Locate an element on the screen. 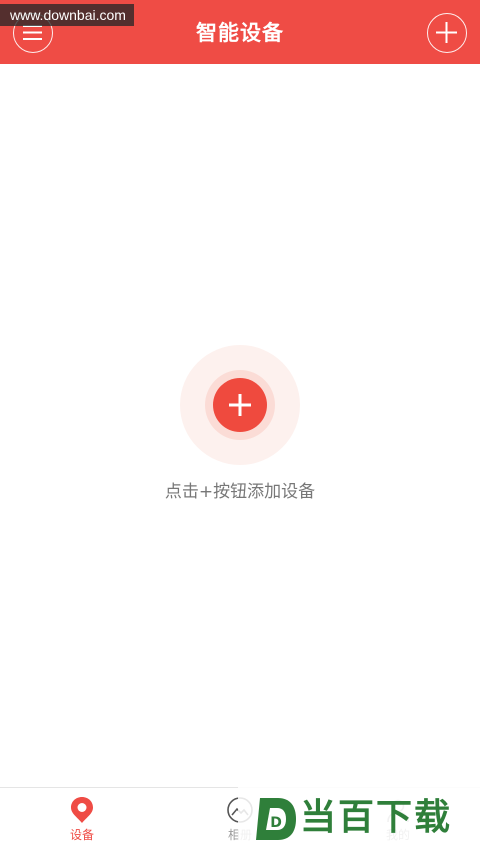 This screenshot has height=854, width=480. logo-d-icon: D is located at coordinates (276, 819).